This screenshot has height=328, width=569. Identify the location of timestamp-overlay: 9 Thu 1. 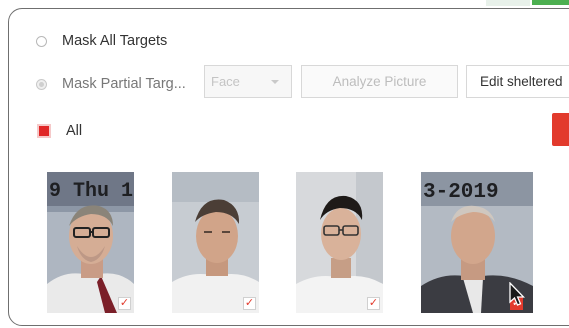
(91, 191).